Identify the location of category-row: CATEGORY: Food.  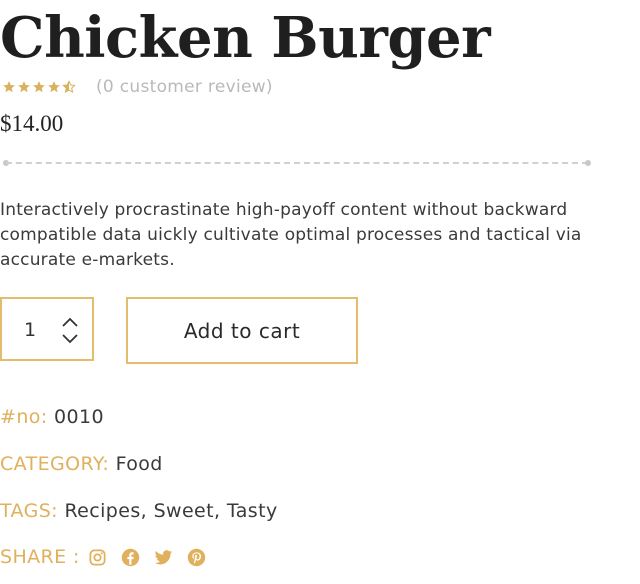
(81, 464).